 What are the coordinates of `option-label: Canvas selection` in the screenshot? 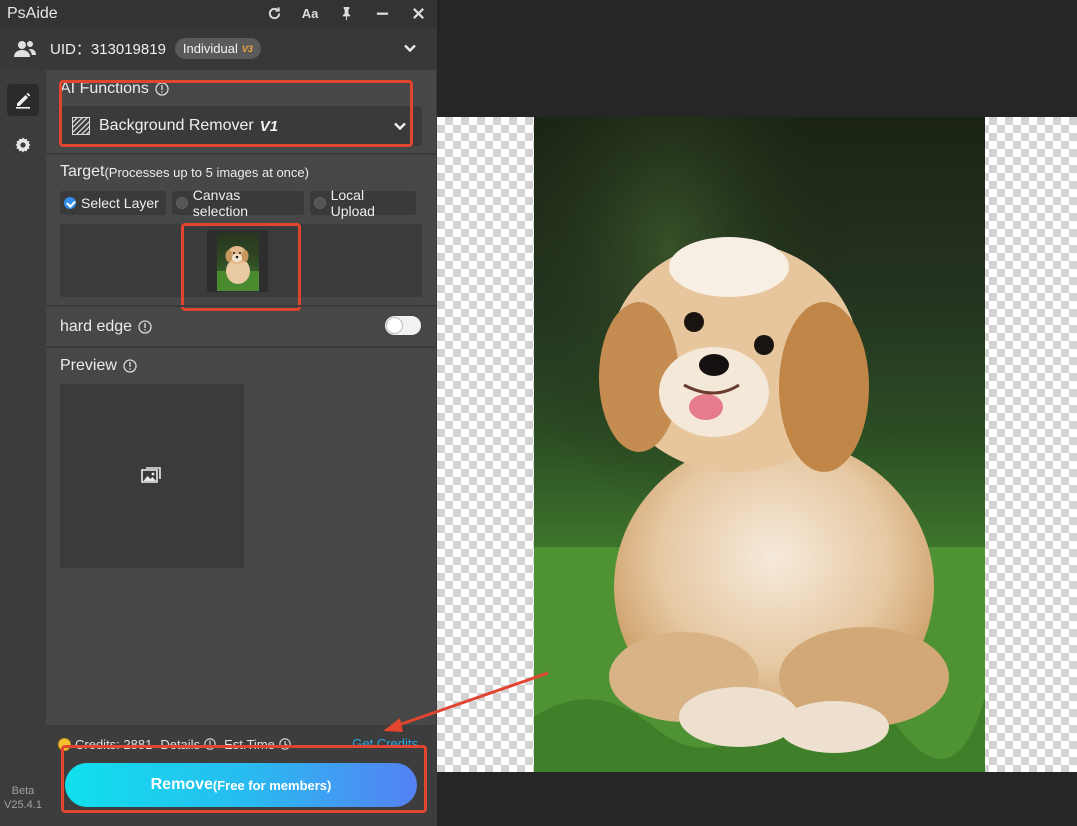 It's located at (220, 203).